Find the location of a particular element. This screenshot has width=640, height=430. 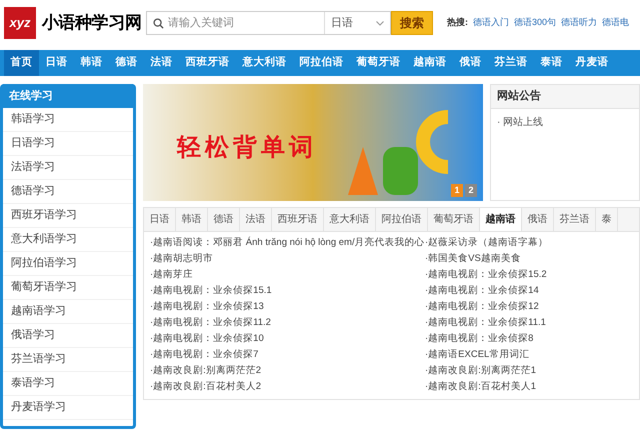

site-name: 小语种学习网 is located at coordinates (91, 23).